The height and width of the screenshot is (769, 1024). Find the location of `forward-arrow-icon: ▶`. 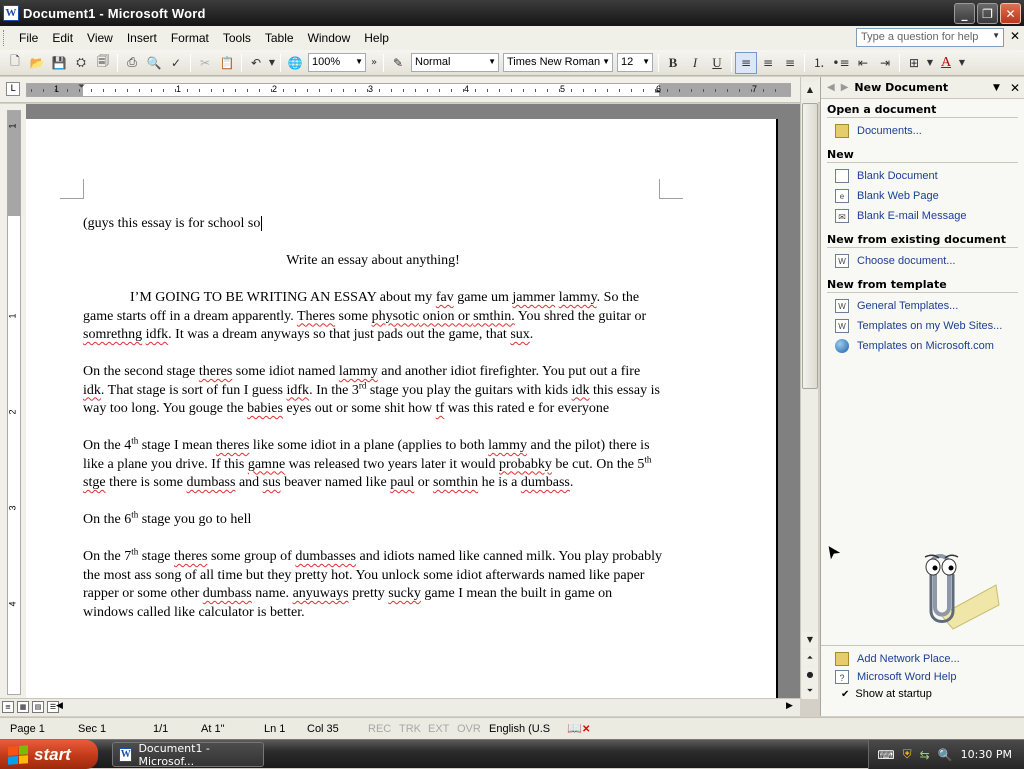

forward-arrow-icon: ▶ is located at coordinates (845, 87).